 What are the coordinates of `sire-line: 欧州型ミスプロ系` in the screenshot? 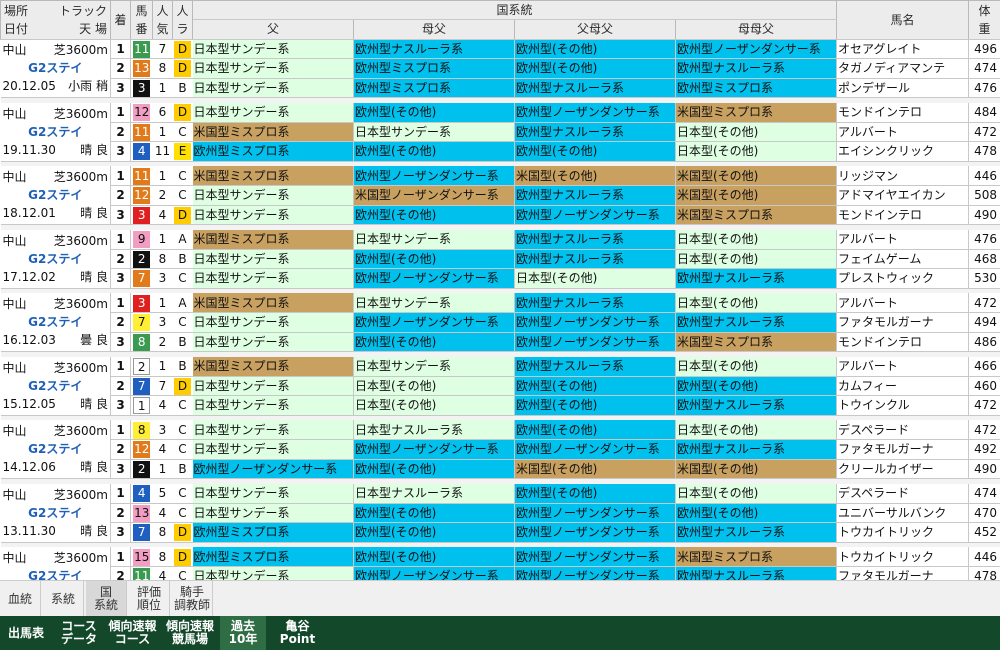 It's located at (273, 557).